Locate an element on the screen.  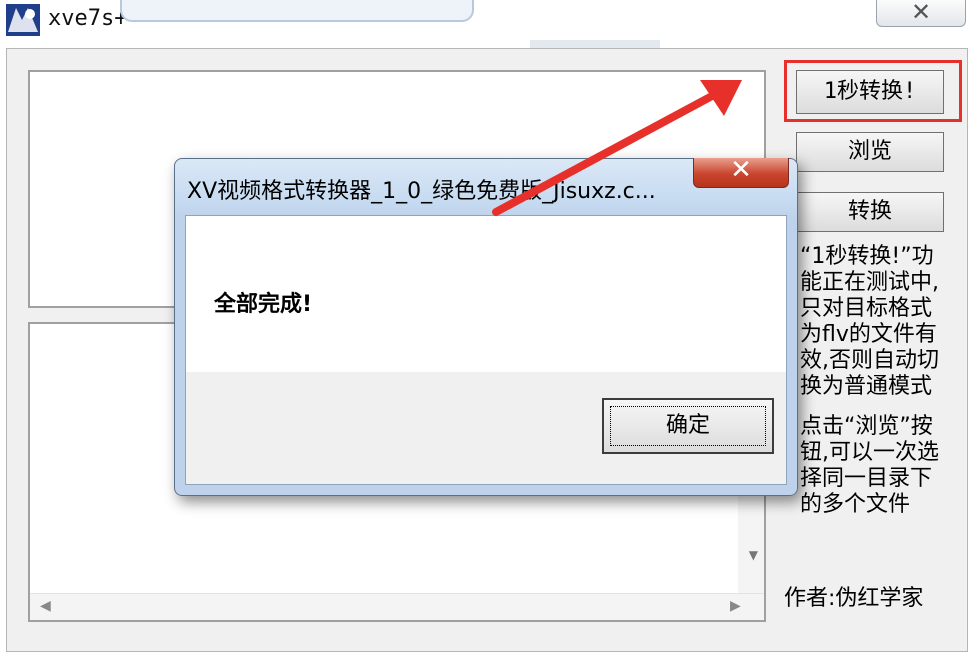
window-close-button: ✕ is located at coordinates (921, 13).